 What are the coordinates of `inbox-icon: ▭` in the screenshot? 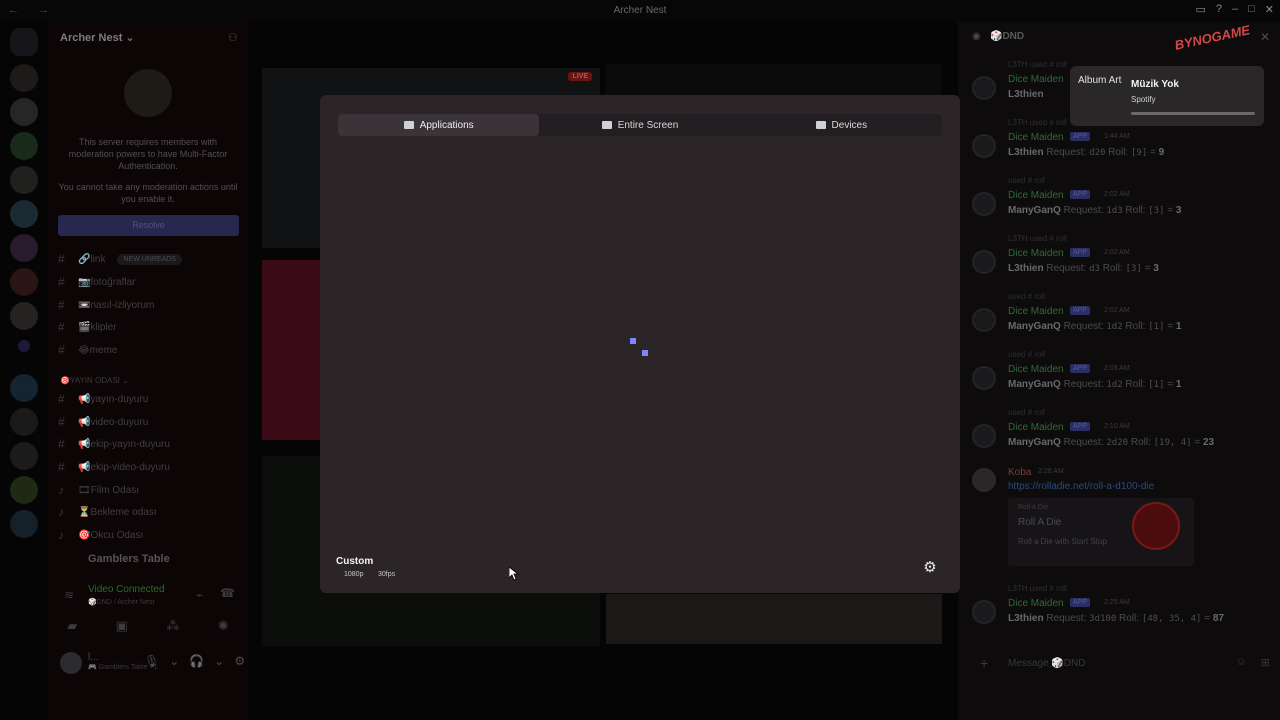 It's located at (1200, 9).